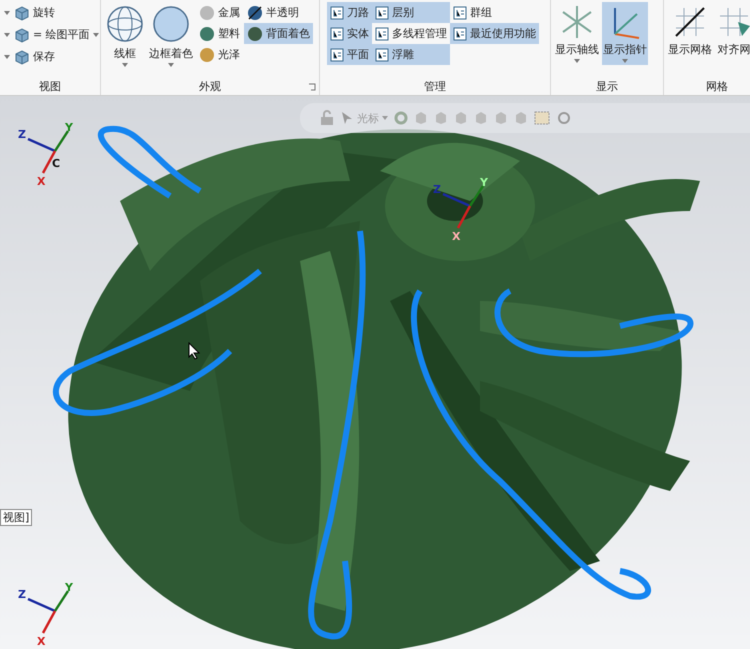  What do you see at coordinates (411, 12) in the screenshot?
I see `manager-button: 层别` at bounding box center [411, 12].